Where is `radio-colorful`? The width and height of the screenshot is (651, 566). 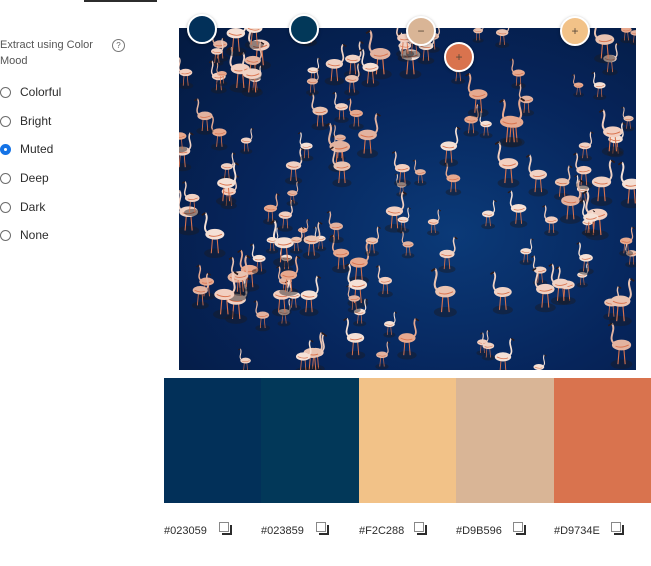
radio-colorful is located at coordinates (5, 92).